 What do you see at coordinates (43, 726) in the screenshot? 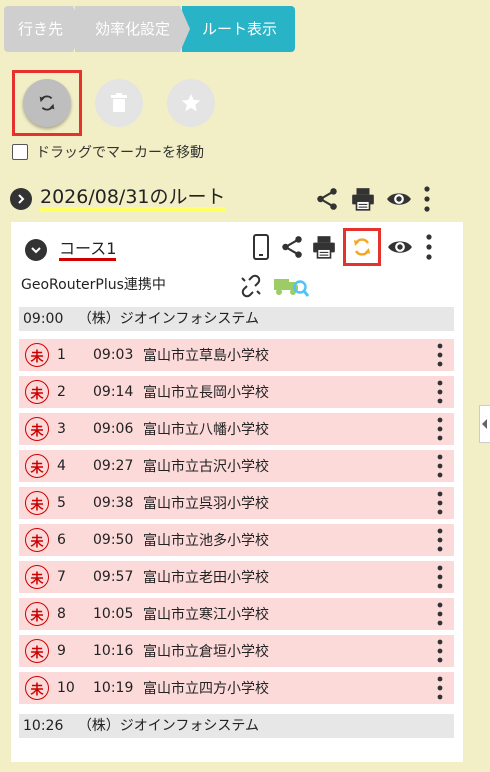
I see `end-time: 10:26` at bounding box center [43, 726].